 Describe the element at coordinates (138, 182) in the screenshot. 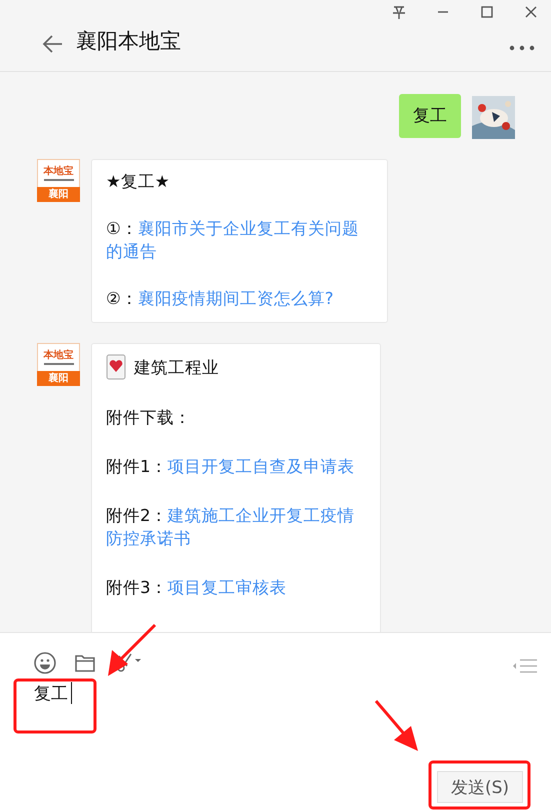

I see `message-title: ★复工★` at that location.